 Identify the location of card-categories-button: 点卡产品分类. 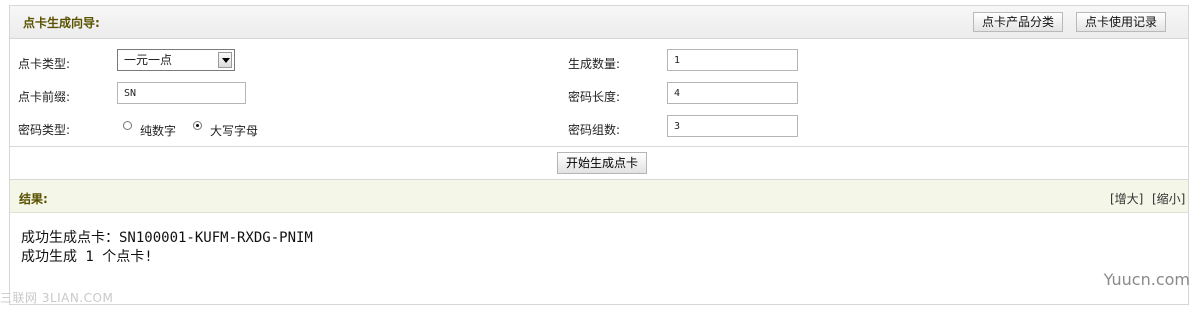
(1018, 22).